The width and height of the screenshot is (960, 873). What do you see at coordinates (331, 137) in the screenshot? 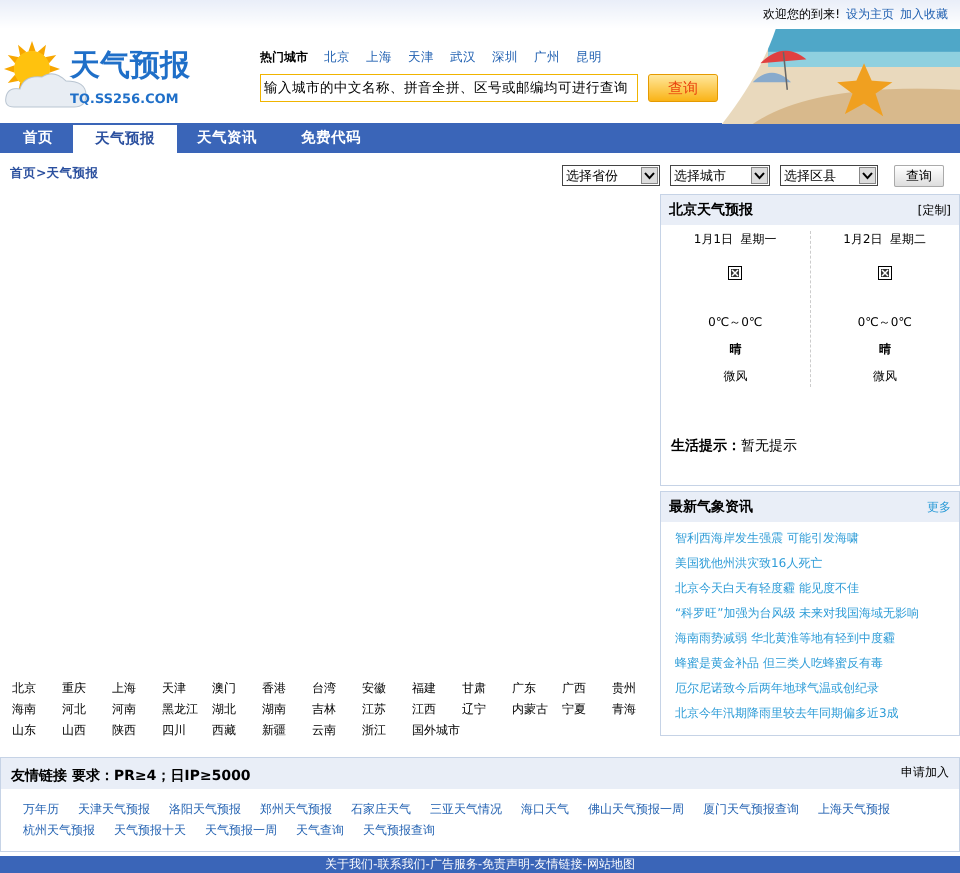
I see `nav-tab: 免费代码` at bounding box center [331, 137].